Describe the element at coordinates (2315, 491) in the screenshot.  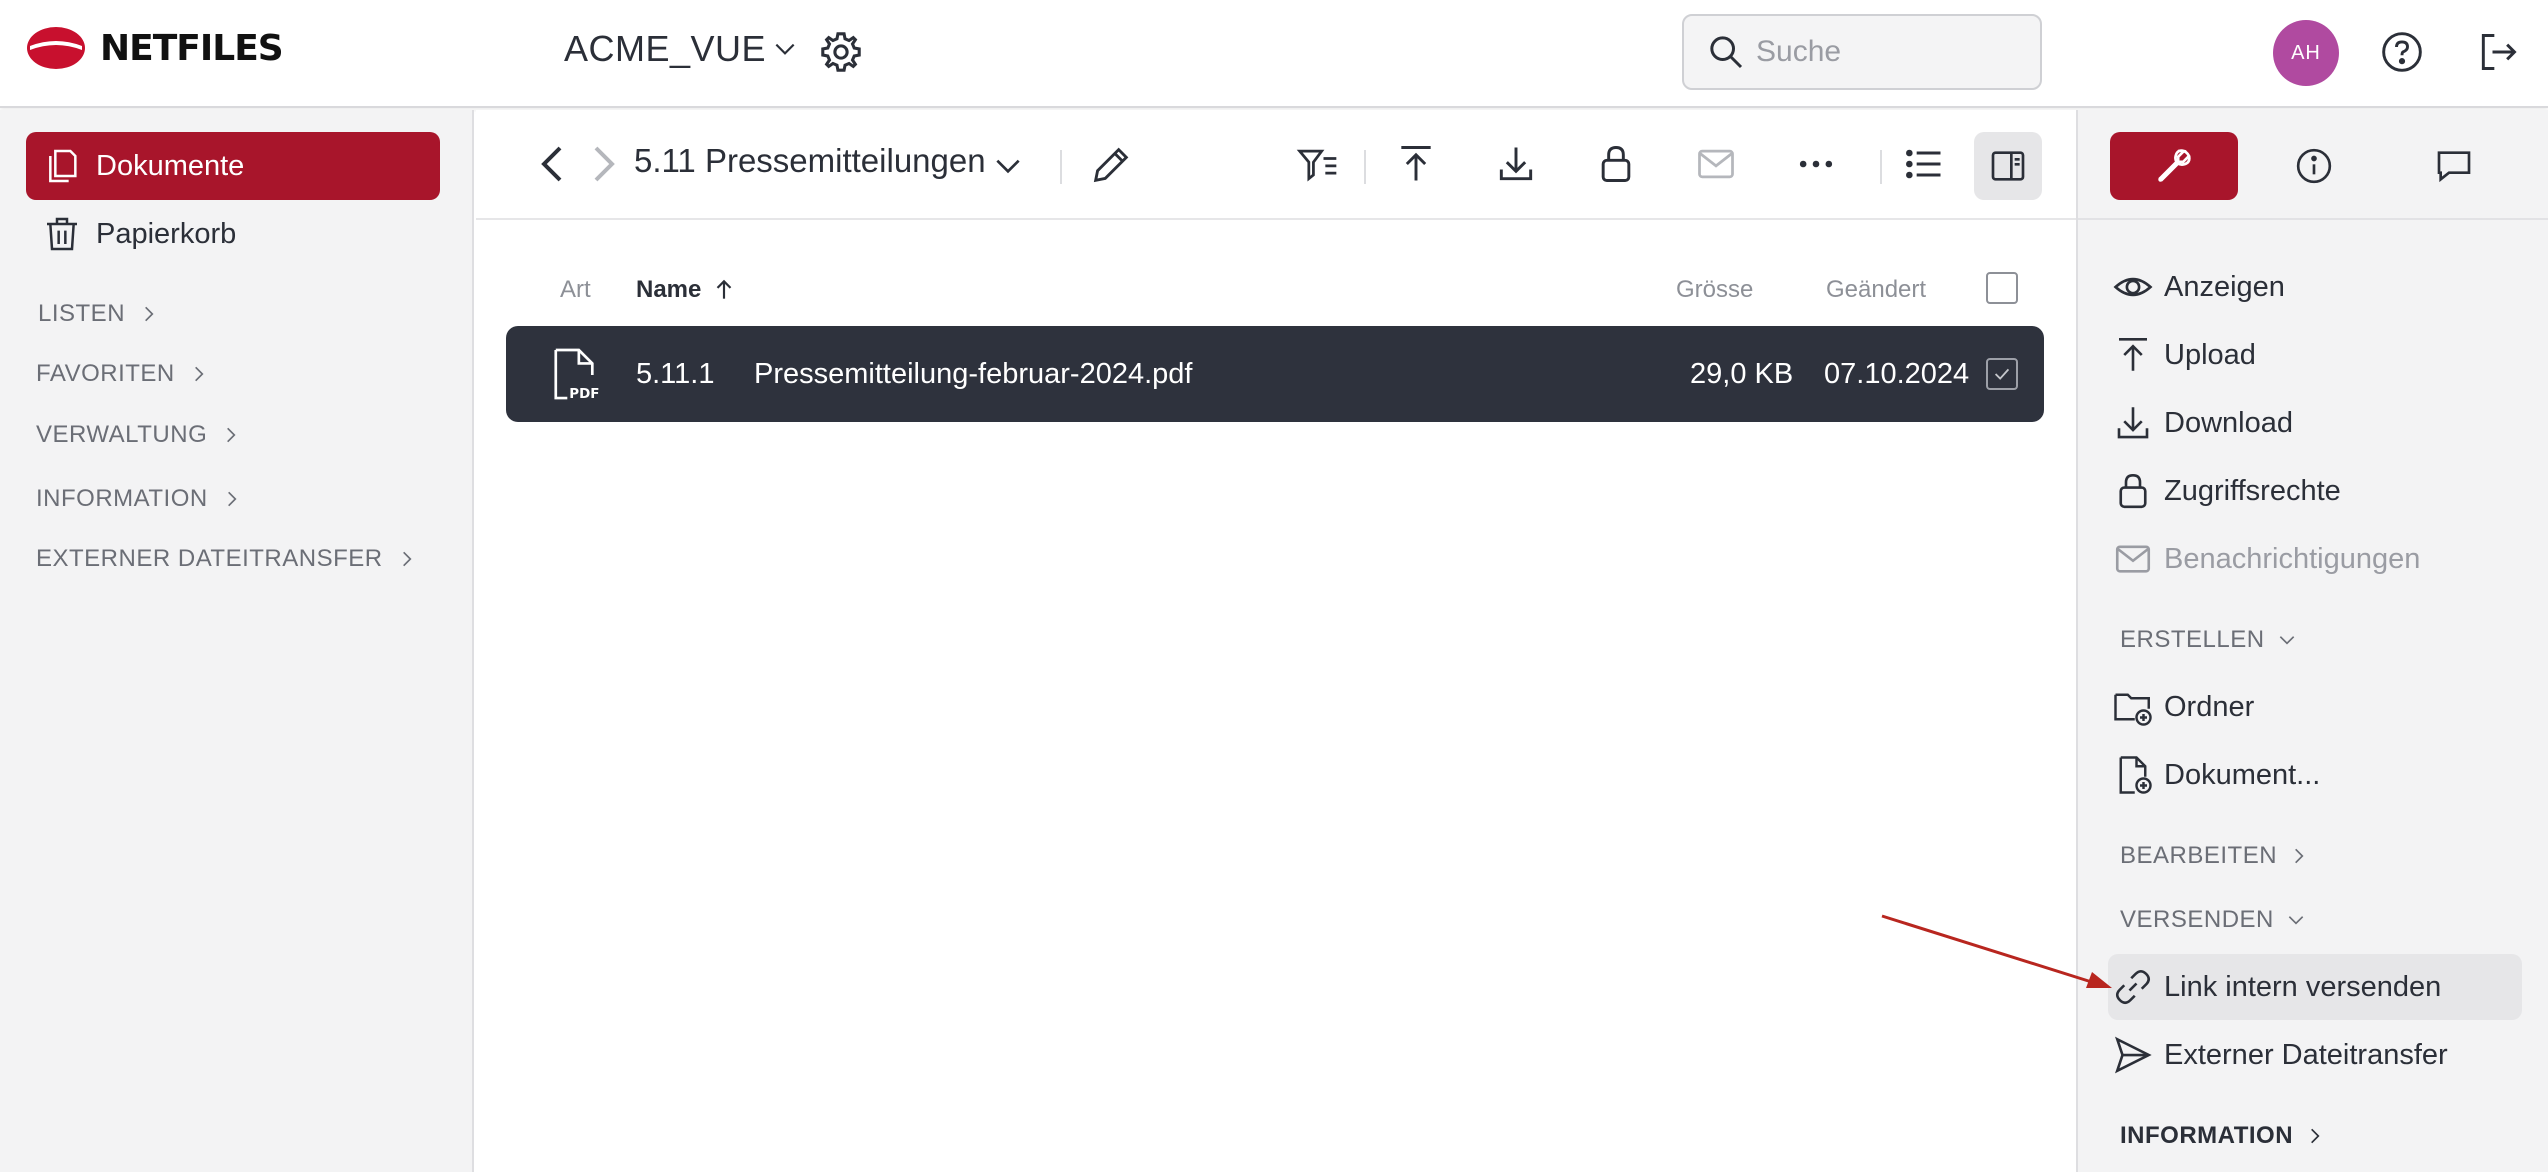
I see `action-zugriffsrechte: Zugriffsrechte` at that location.